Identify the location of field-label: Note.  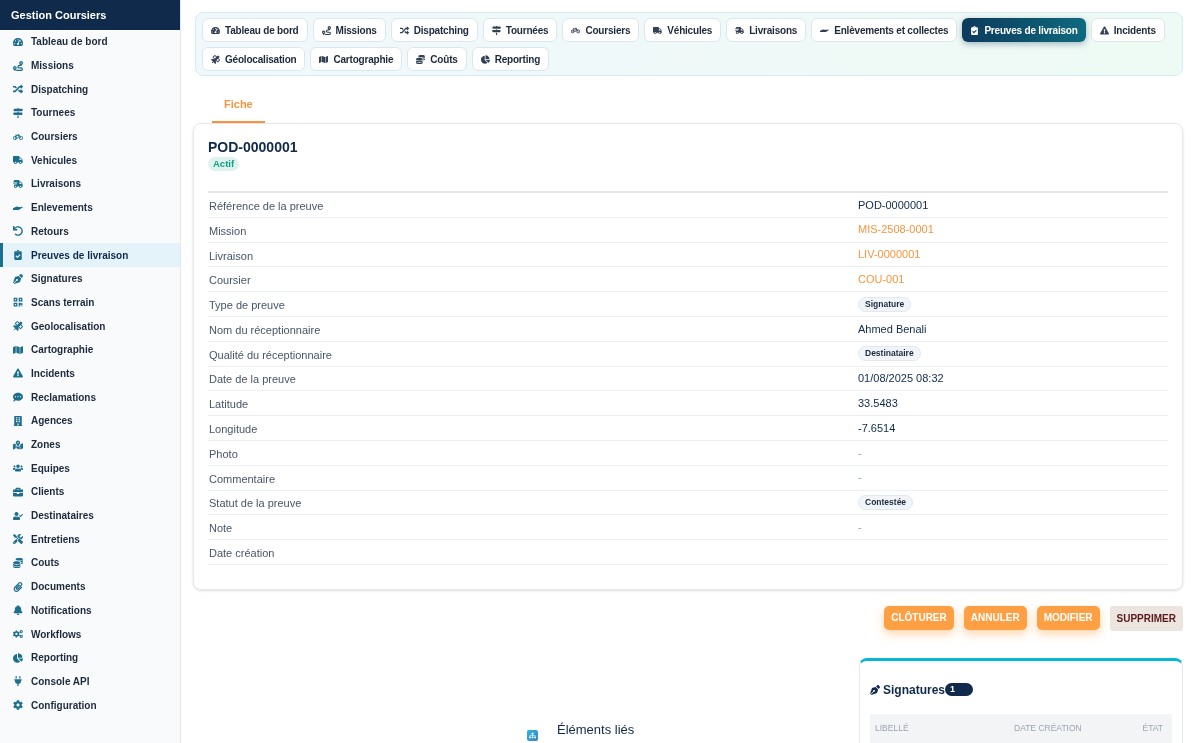
(221, 528).